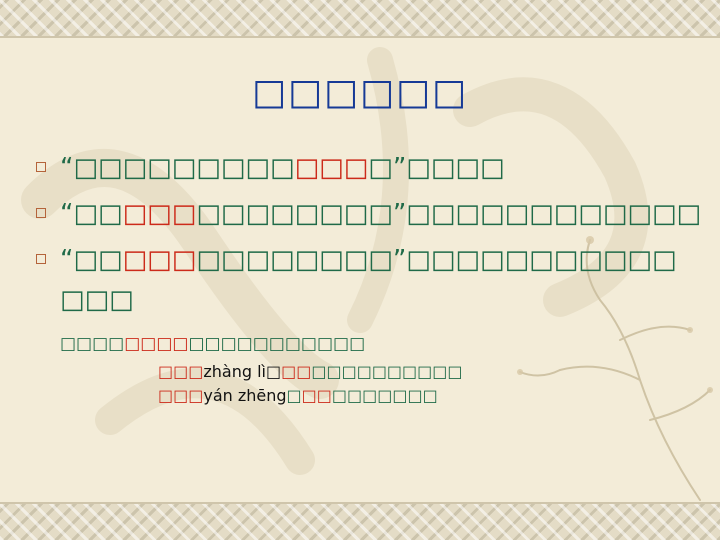 This screenshot has width=720, height=540. I want to click on line-1-highlight: □□□, so click(331, 168).